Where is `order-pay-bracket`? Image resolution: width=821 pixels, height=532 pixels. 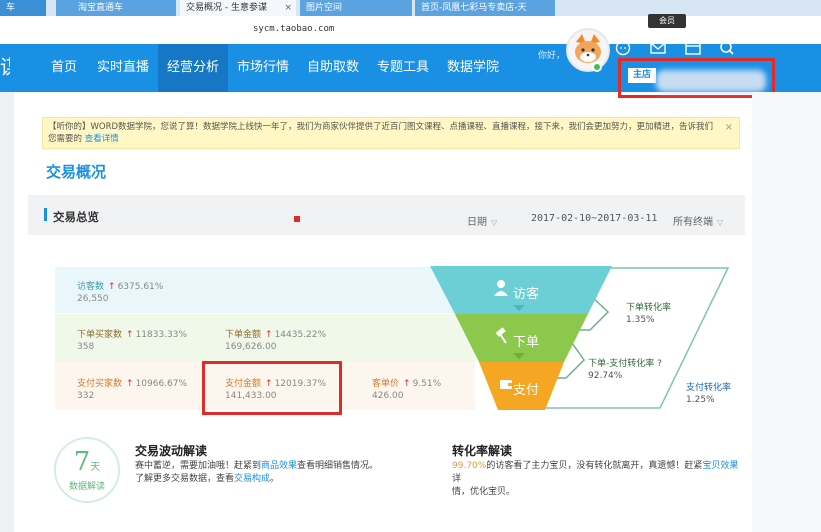 order-pay-bracket is located at coordinates (569, 360).